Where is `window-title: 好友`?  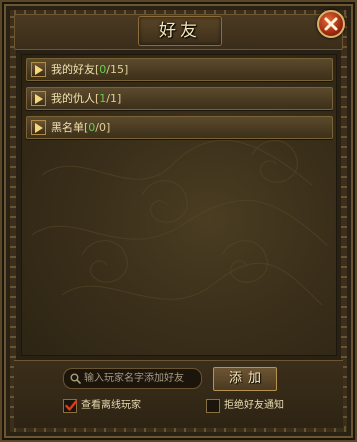
window-title: 好友 is located at coordinates (180, 31).